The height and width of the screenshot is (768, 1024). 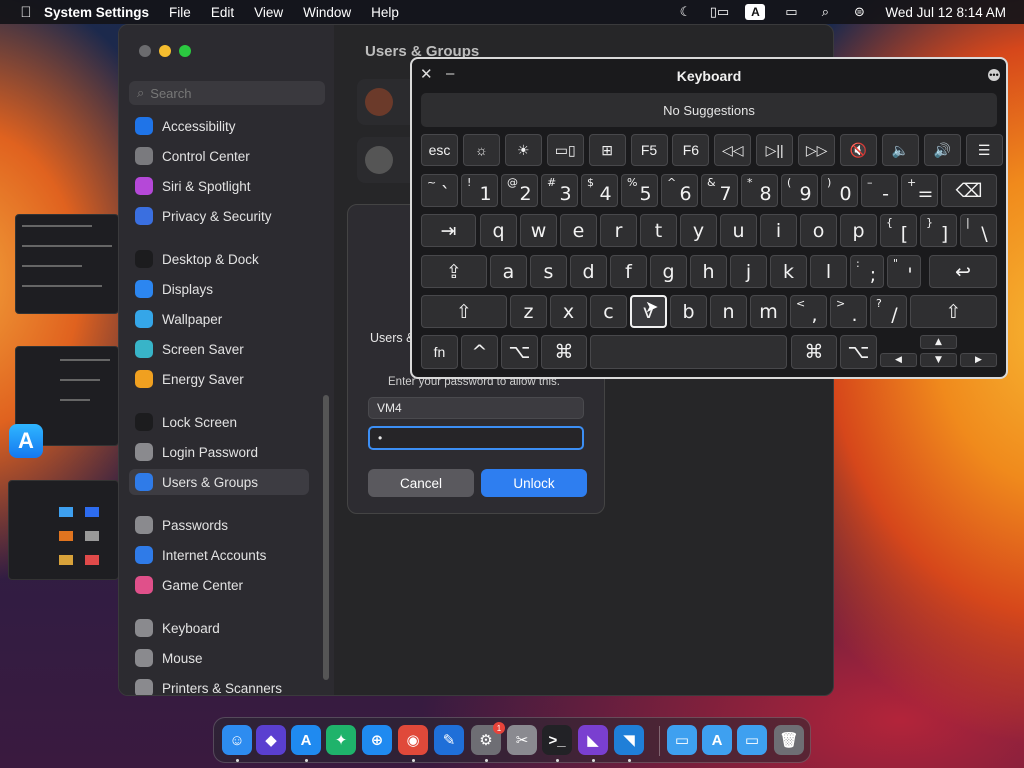 What do you see at coordinates (219, 319) in the screenshot?
I see `sidebar-item-wallpaper: Wallpaper` at bounding box center [219, 319].